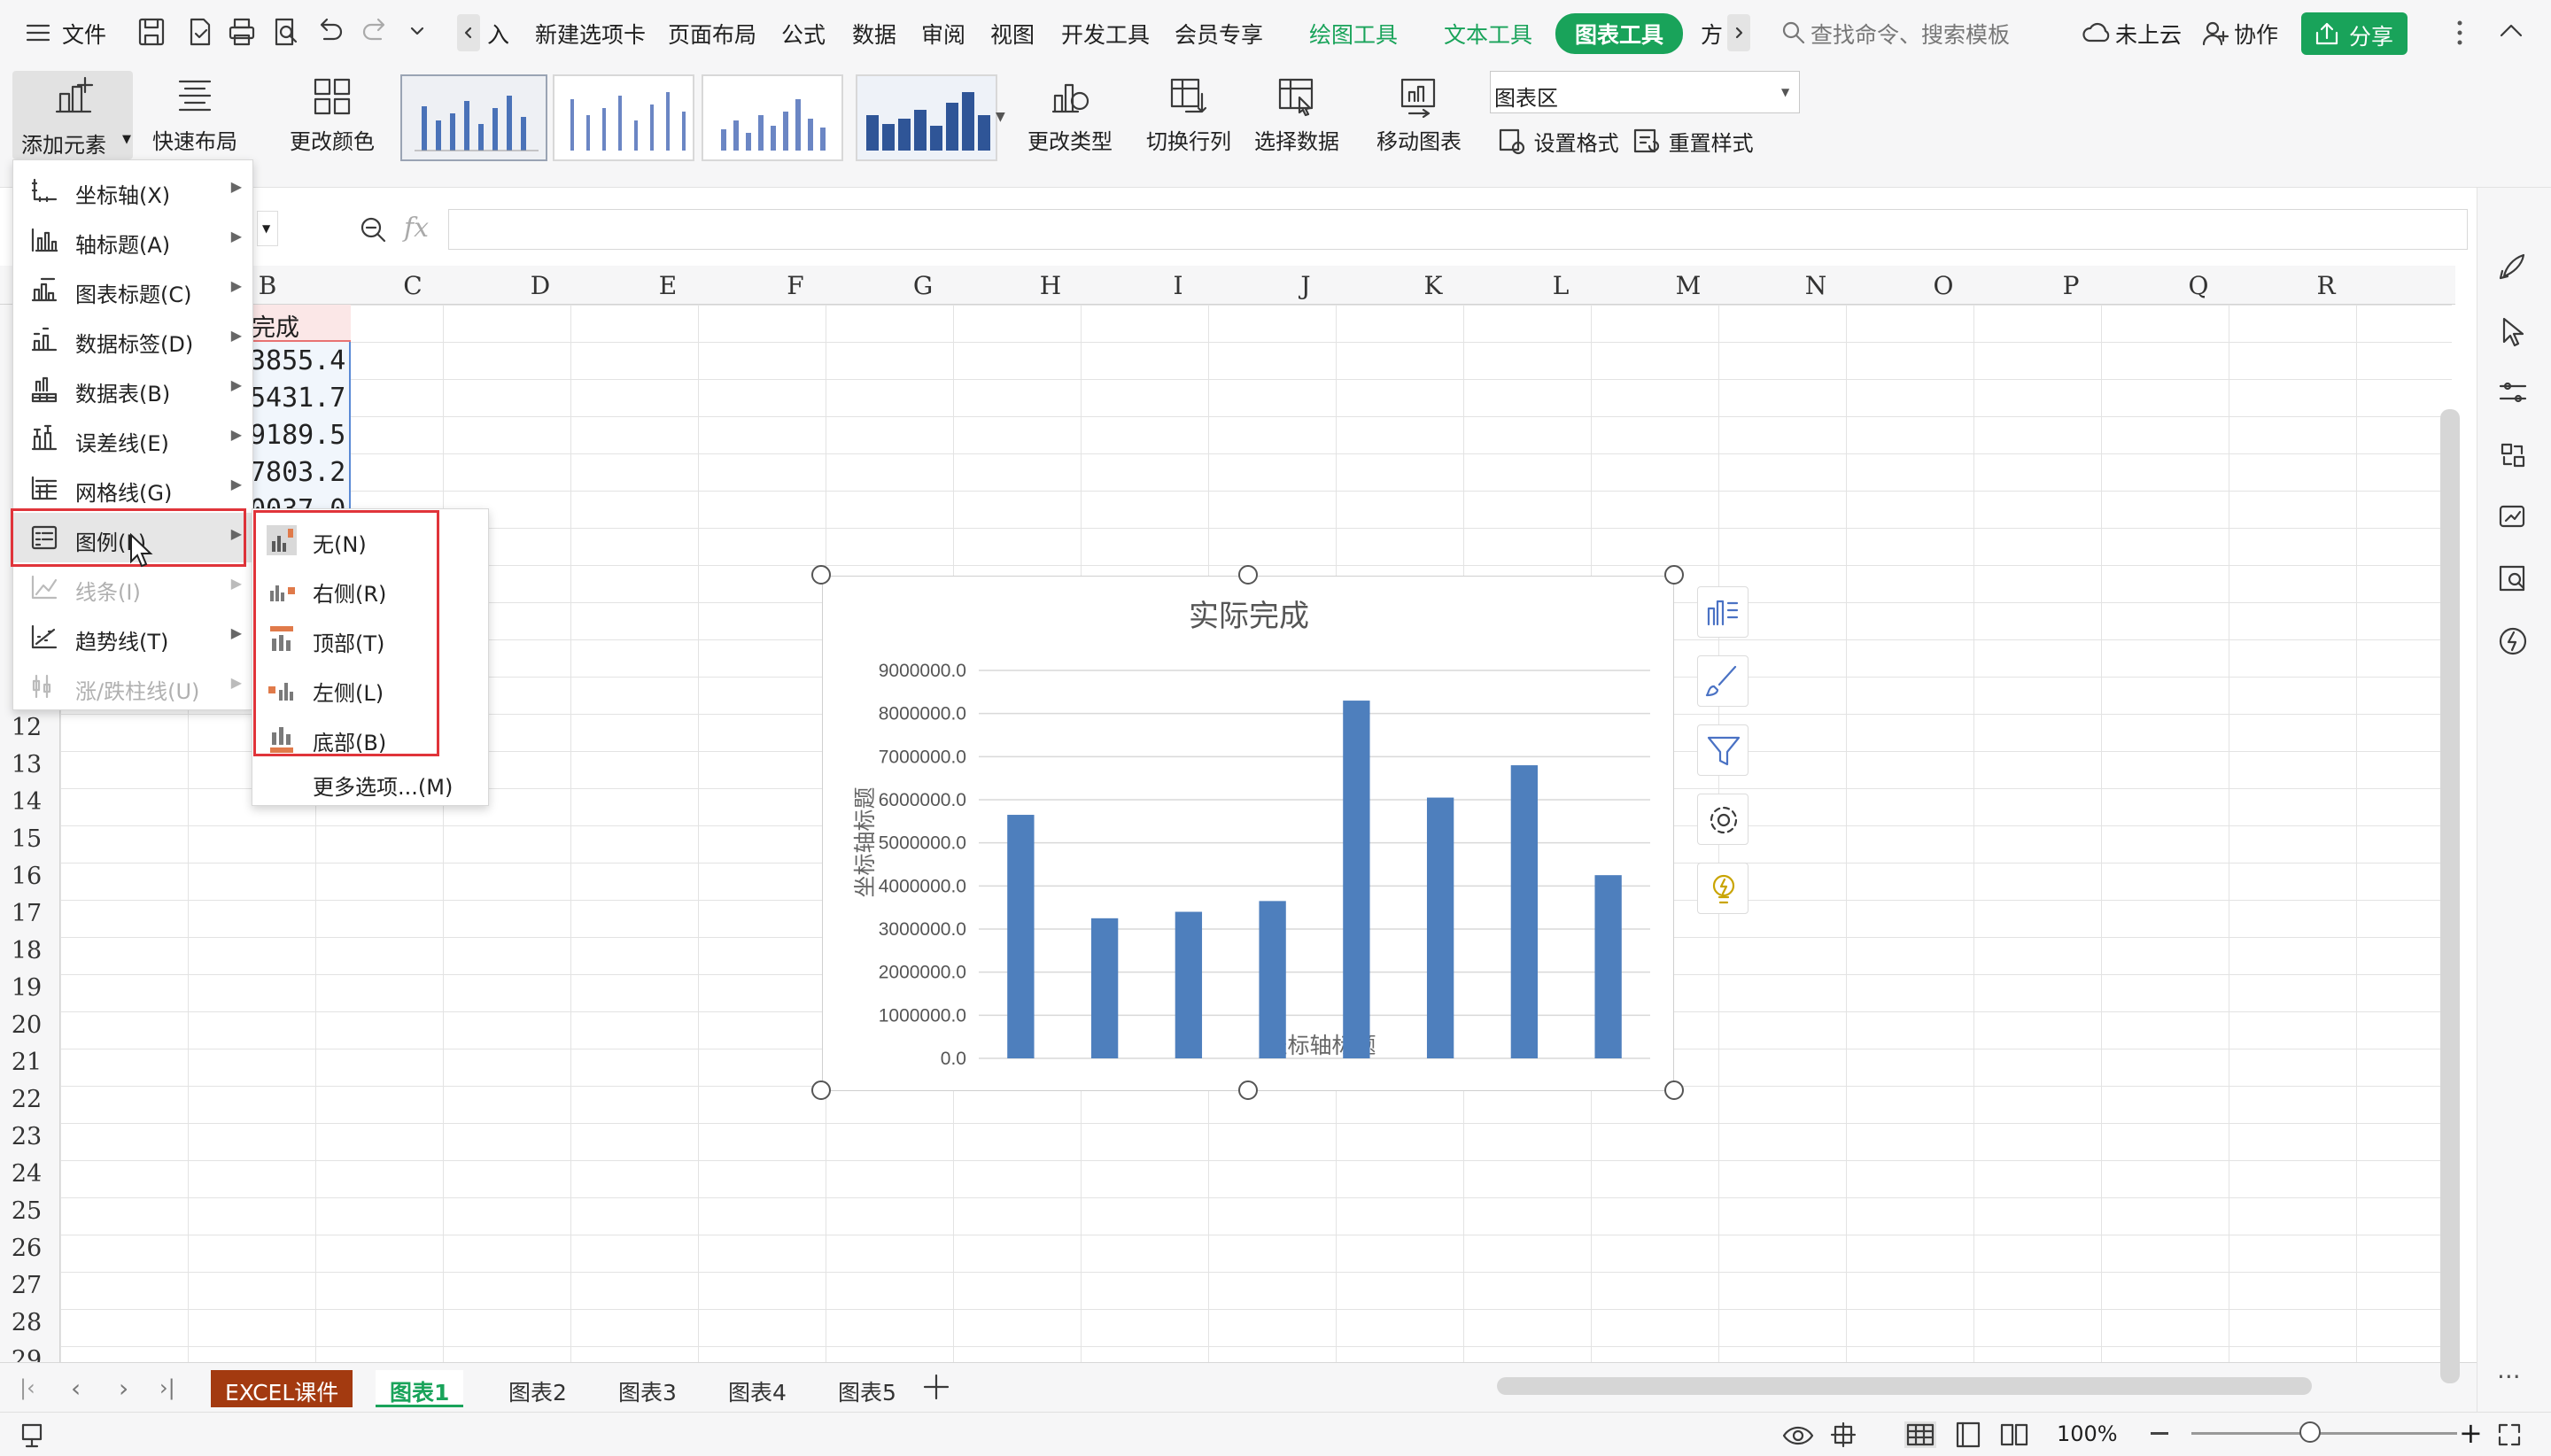 This screenshot has height=1456, width=2551. Describe the element at coordinates (133, 289) in the screenshot. I see `menu-item-chart-title: 图表标题(C) ▶` at that location.